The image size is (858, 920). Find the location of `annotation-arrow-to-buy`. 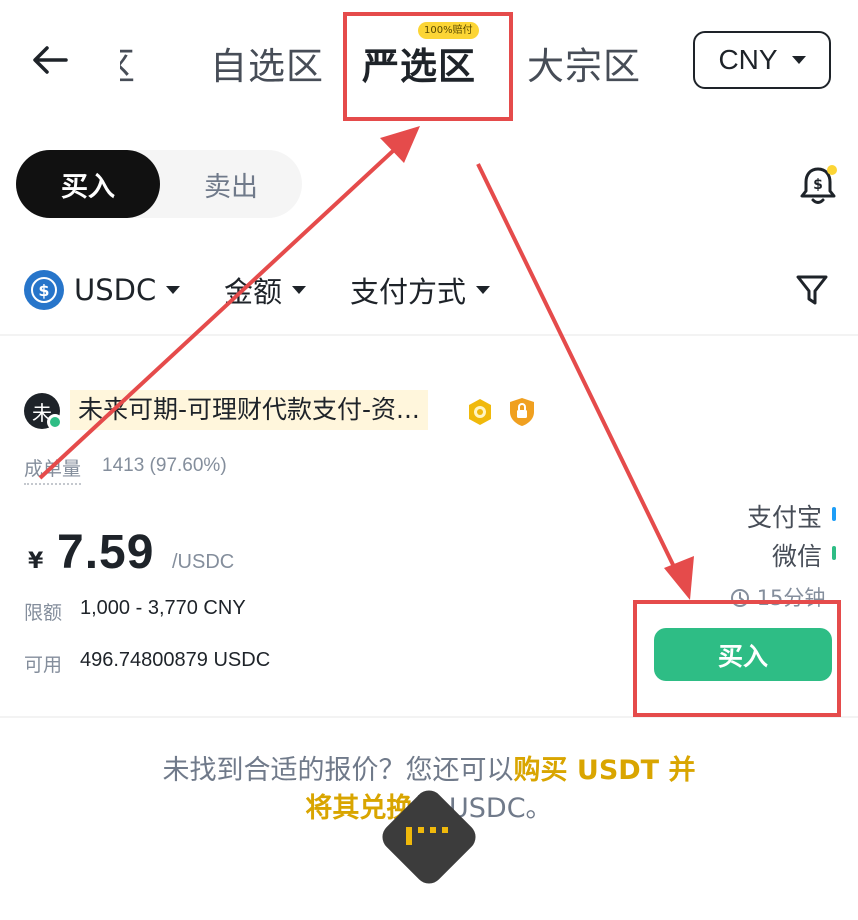

annotation-arrow-to-buy is located at coordinates (578, 369).